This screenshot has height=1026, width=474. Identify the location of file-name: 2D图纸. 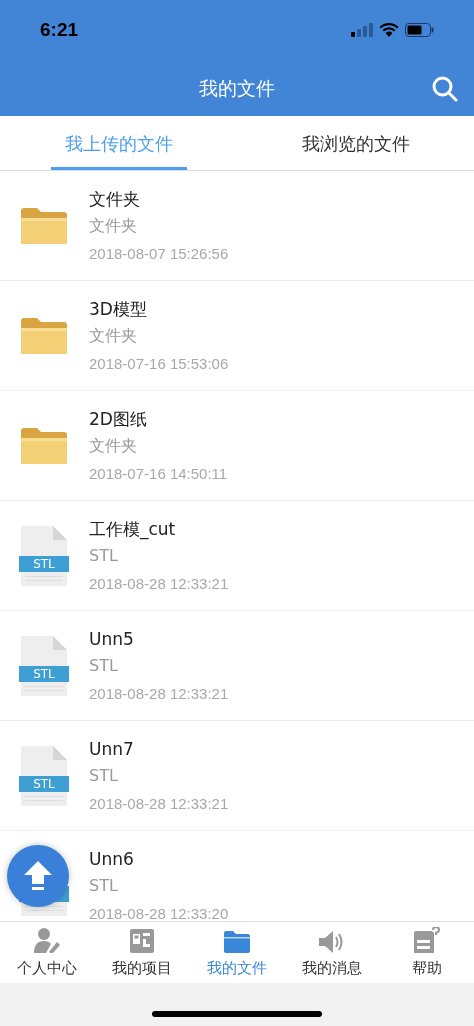
(118, 419).